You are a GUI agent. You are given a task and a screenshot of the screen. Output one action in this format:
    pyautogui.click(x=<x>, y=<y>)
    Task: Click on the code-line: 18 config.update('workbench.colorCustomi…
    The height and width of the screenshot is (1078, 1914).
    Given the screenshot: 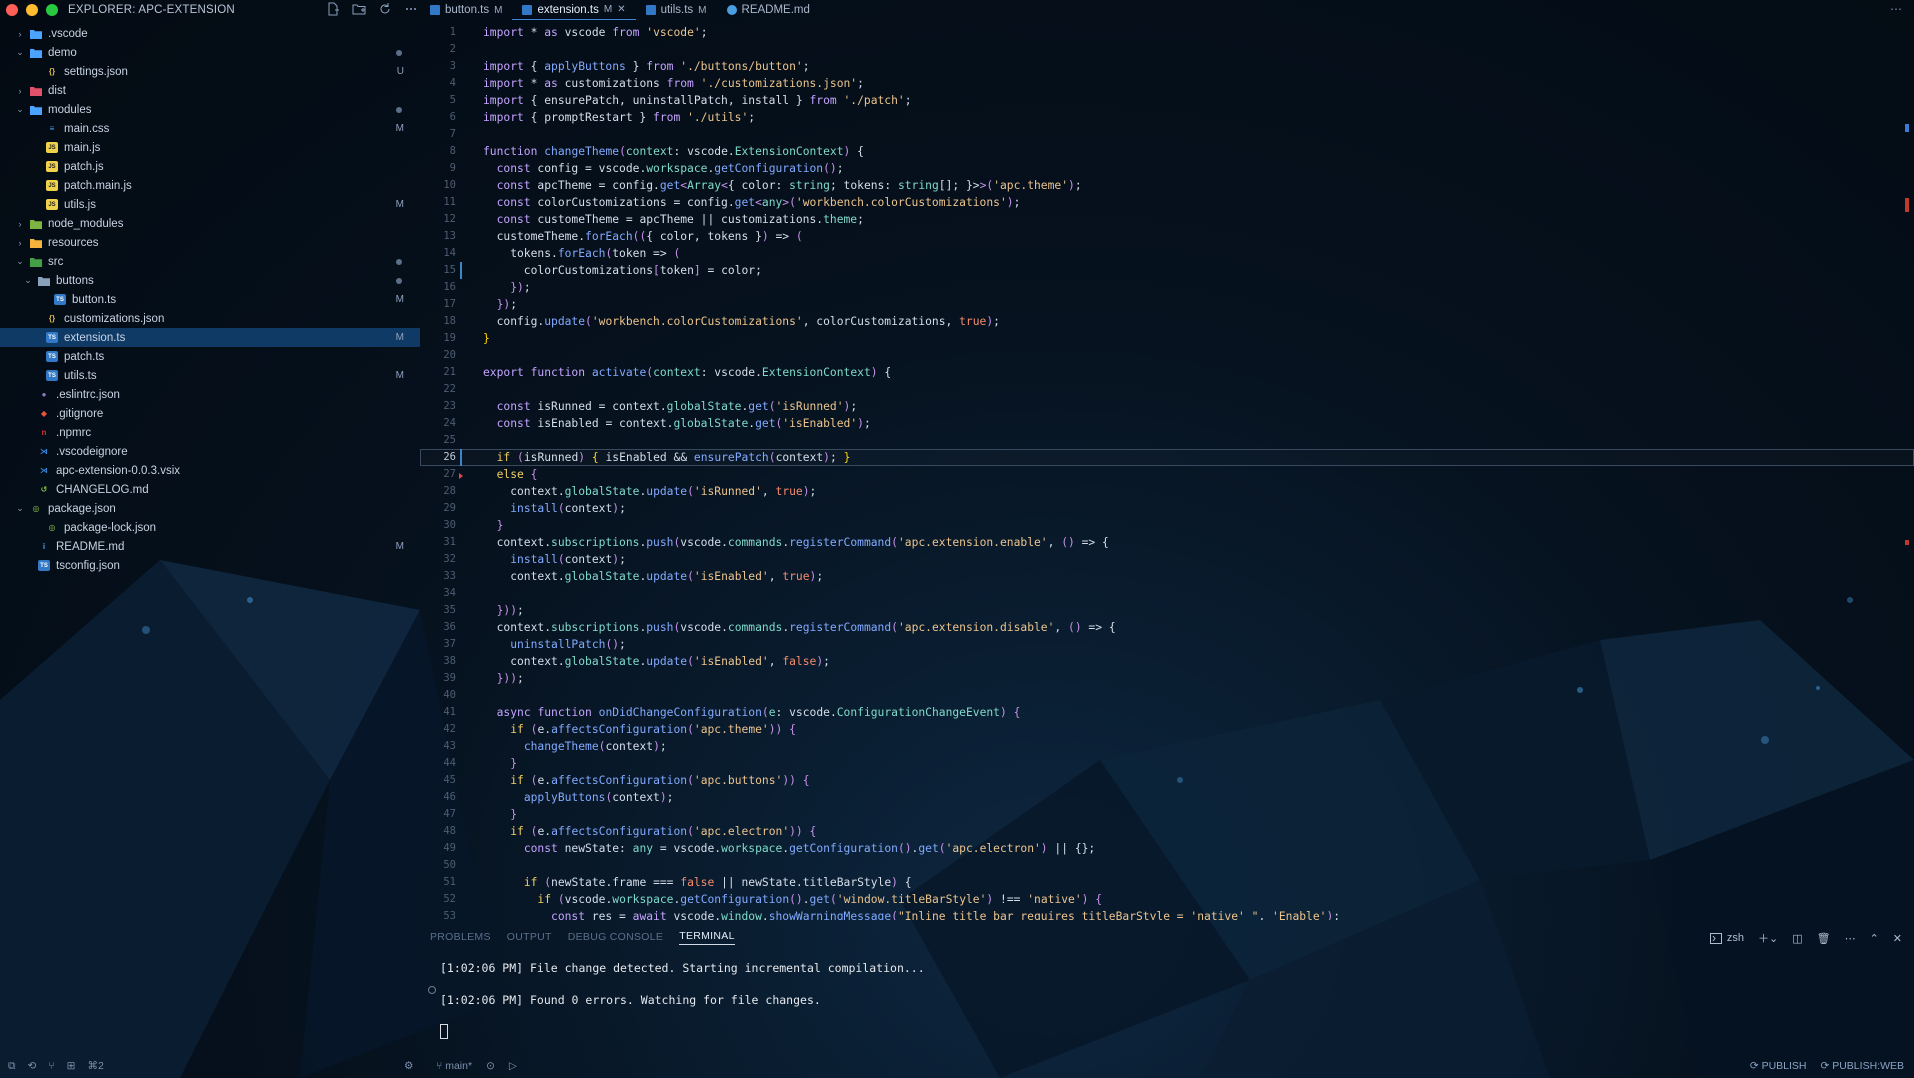 What is the action you would take?
    pyautogui.click(x=1167, y=321)
    